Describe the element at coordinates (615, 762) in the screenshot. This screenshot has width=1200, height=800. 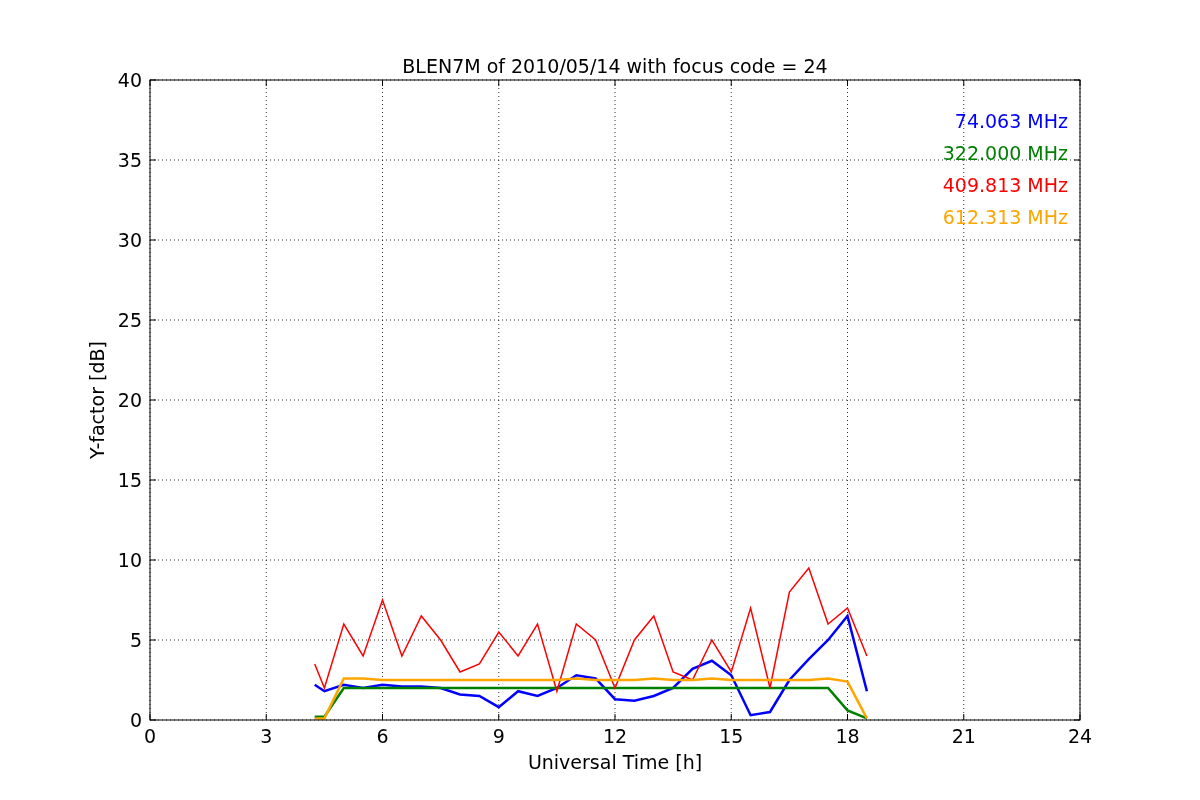
I see `axis-label: Universal Time [h]` at that location.